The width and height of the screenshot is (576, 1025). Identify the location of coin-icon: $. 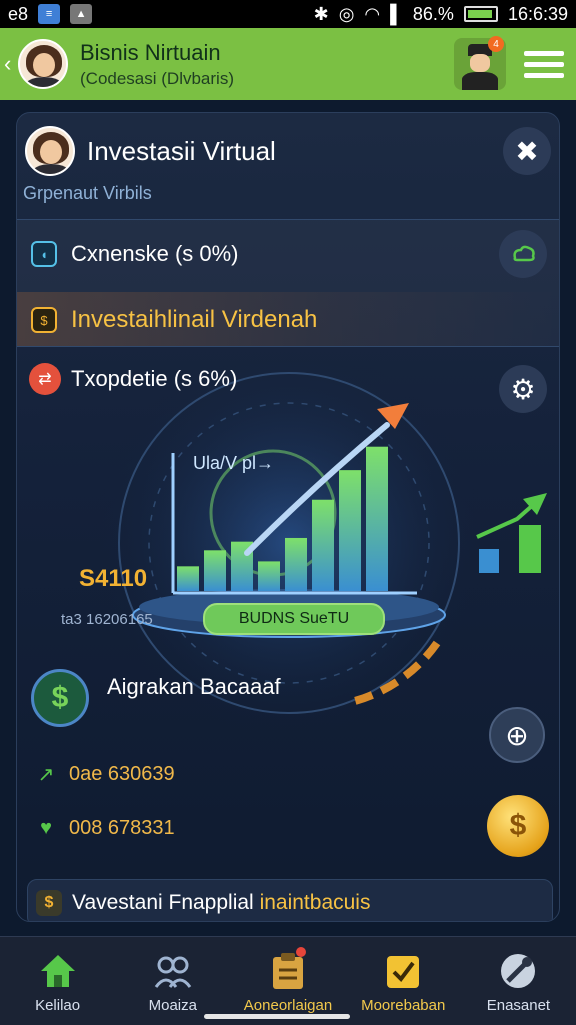
(518, 826).